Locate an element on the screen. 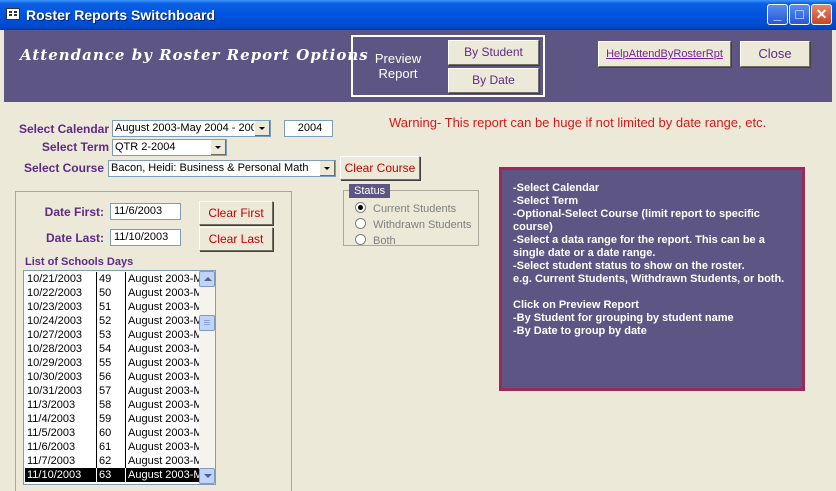 The height and width of the screenshot is (491, 836). date-cell: 10/27/2003 is located at coordinates (55, 335).